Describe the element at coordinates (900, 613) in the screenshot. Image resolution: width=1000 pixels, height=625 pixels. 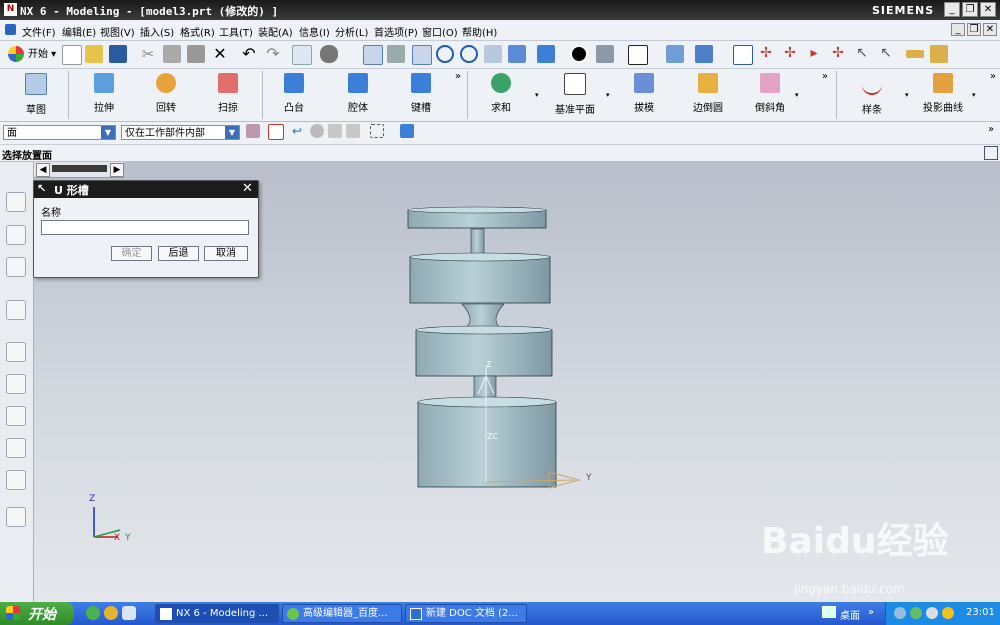
I see `tray-network-icon` at that location.